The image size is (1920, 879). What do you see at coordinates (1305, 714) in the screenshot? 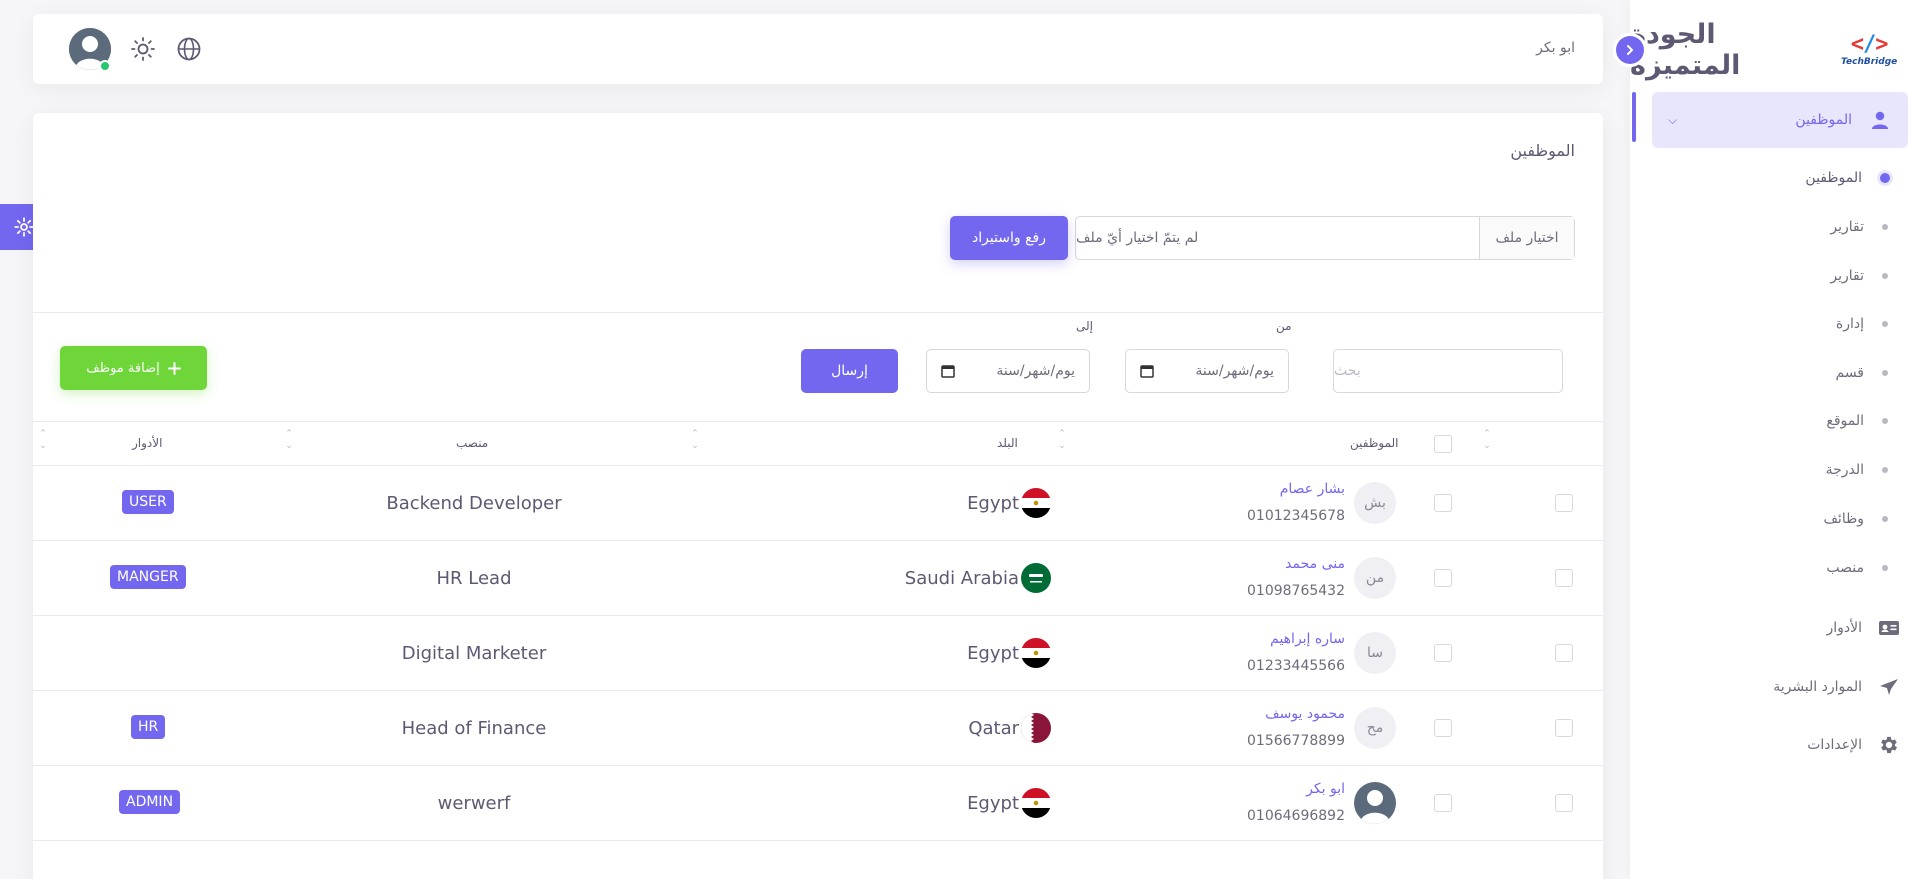
I see `employee-name: محمود يوسف` at bounding box center [1305, 714].